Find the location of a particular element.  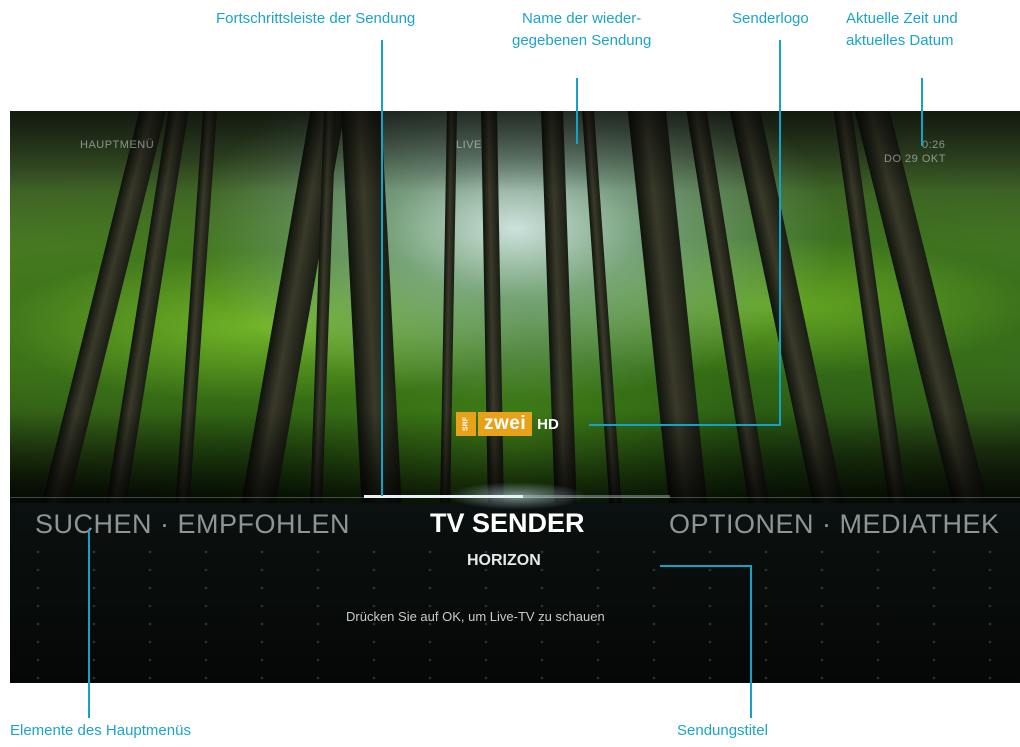

connector-main-menu is located at coordinates (89, 624).